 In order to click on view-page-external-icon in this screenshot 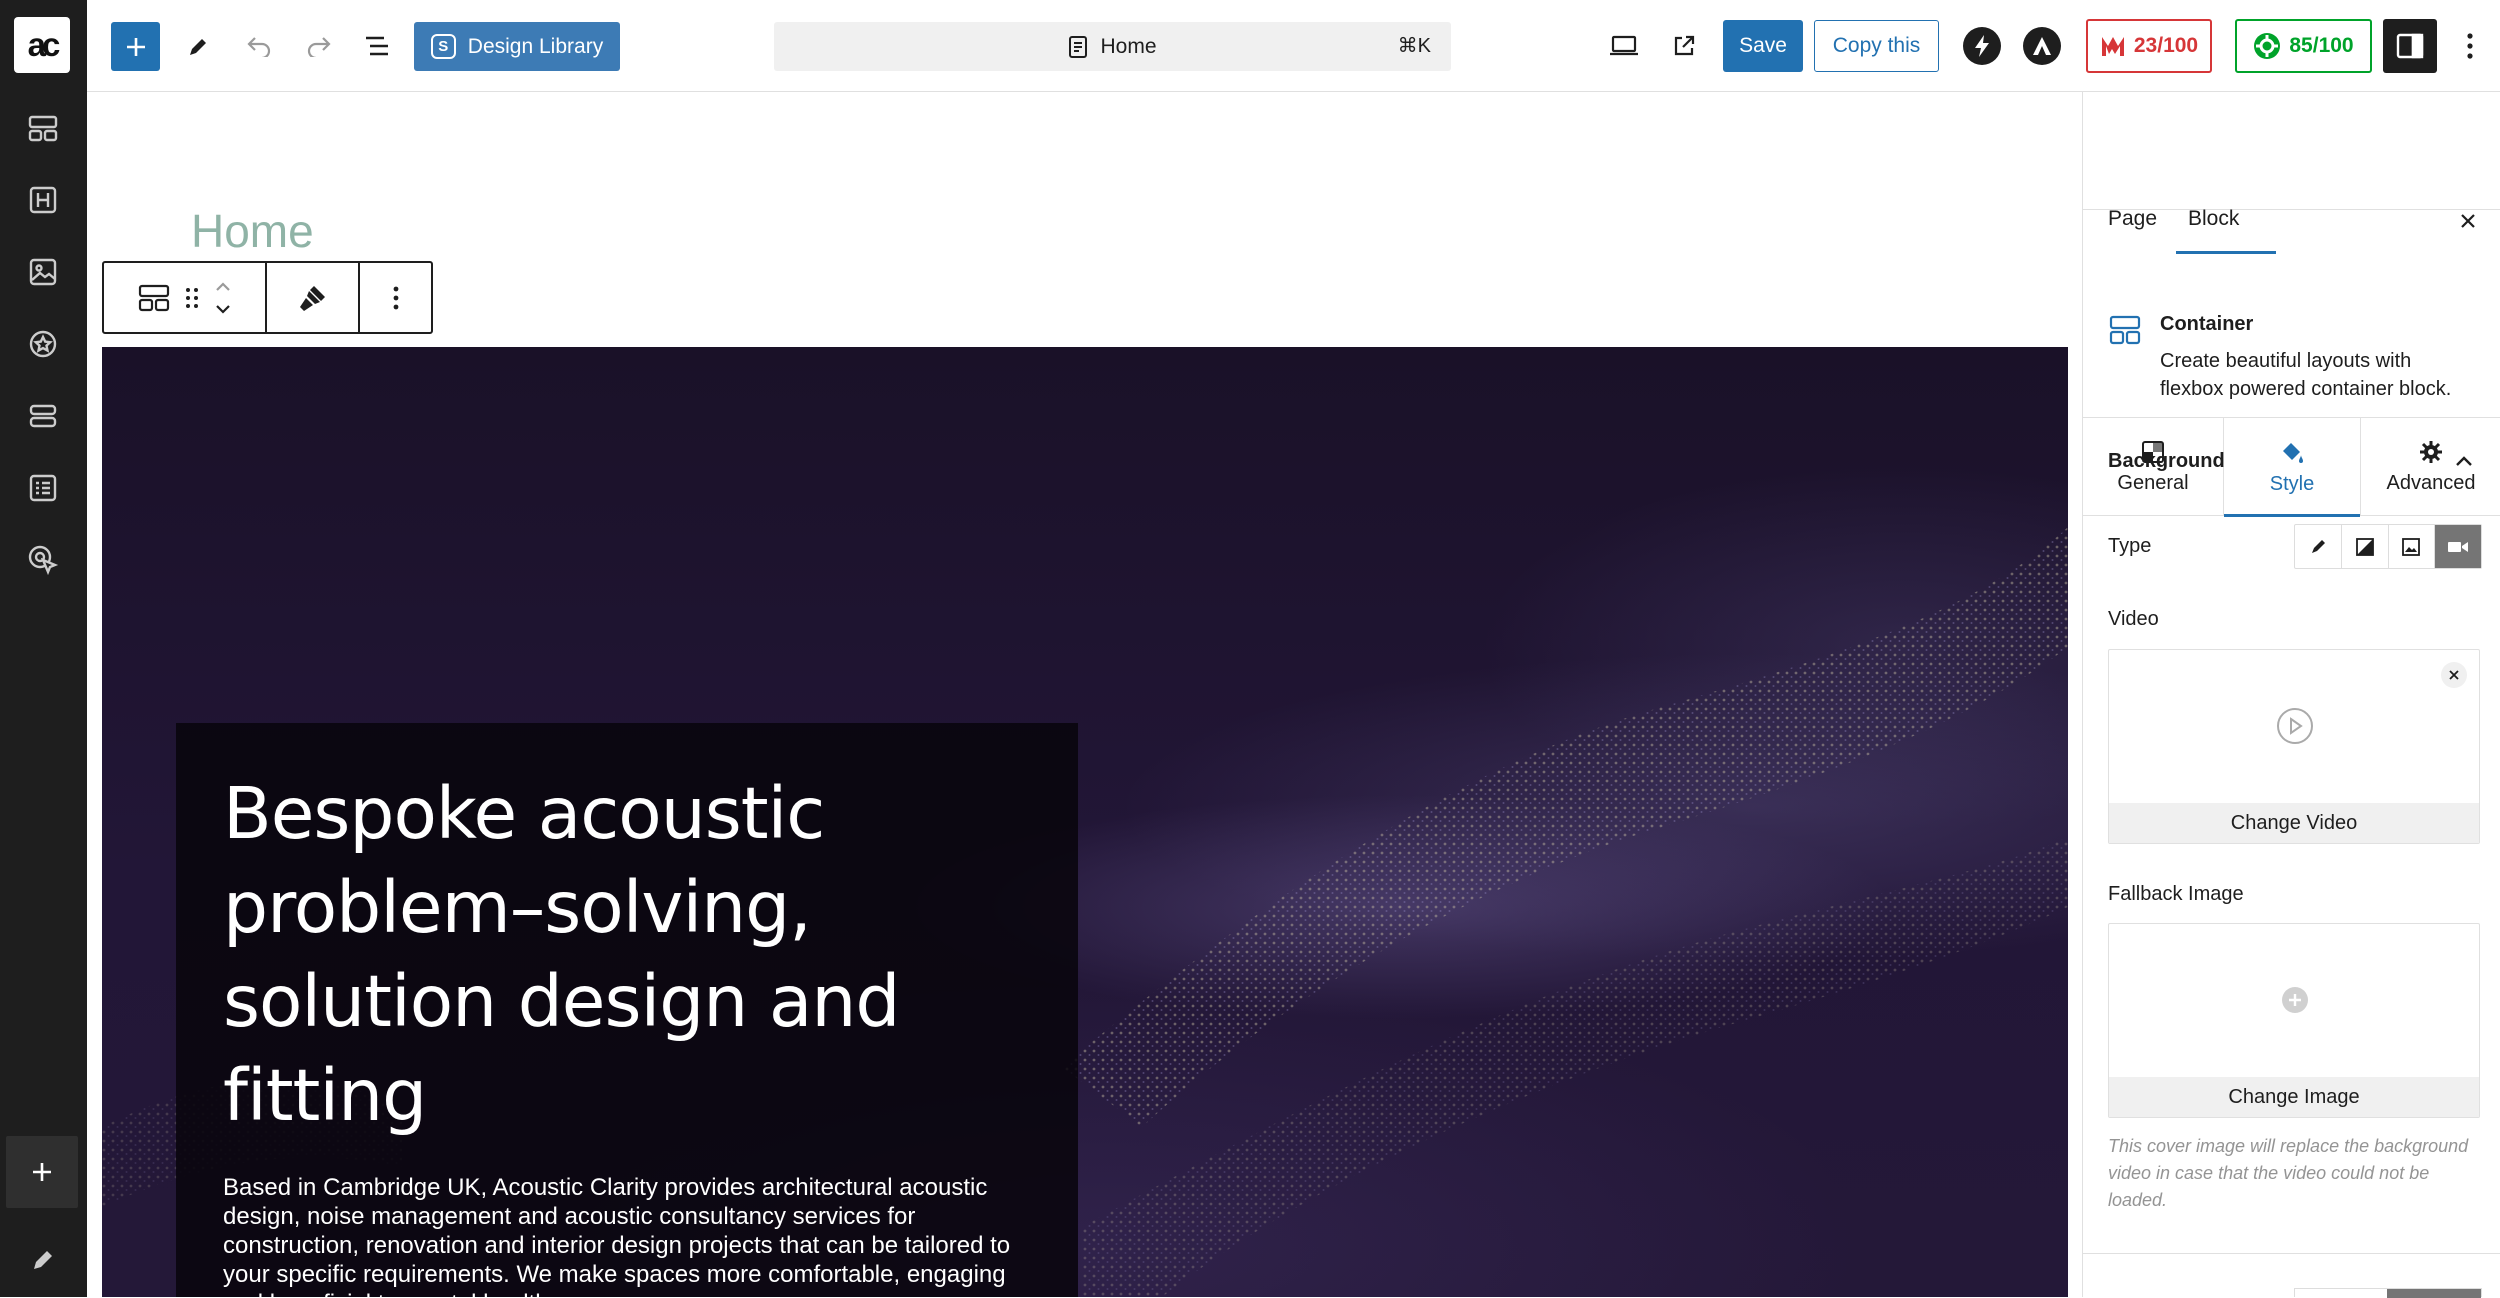, I will do `click(1684, 46)`.